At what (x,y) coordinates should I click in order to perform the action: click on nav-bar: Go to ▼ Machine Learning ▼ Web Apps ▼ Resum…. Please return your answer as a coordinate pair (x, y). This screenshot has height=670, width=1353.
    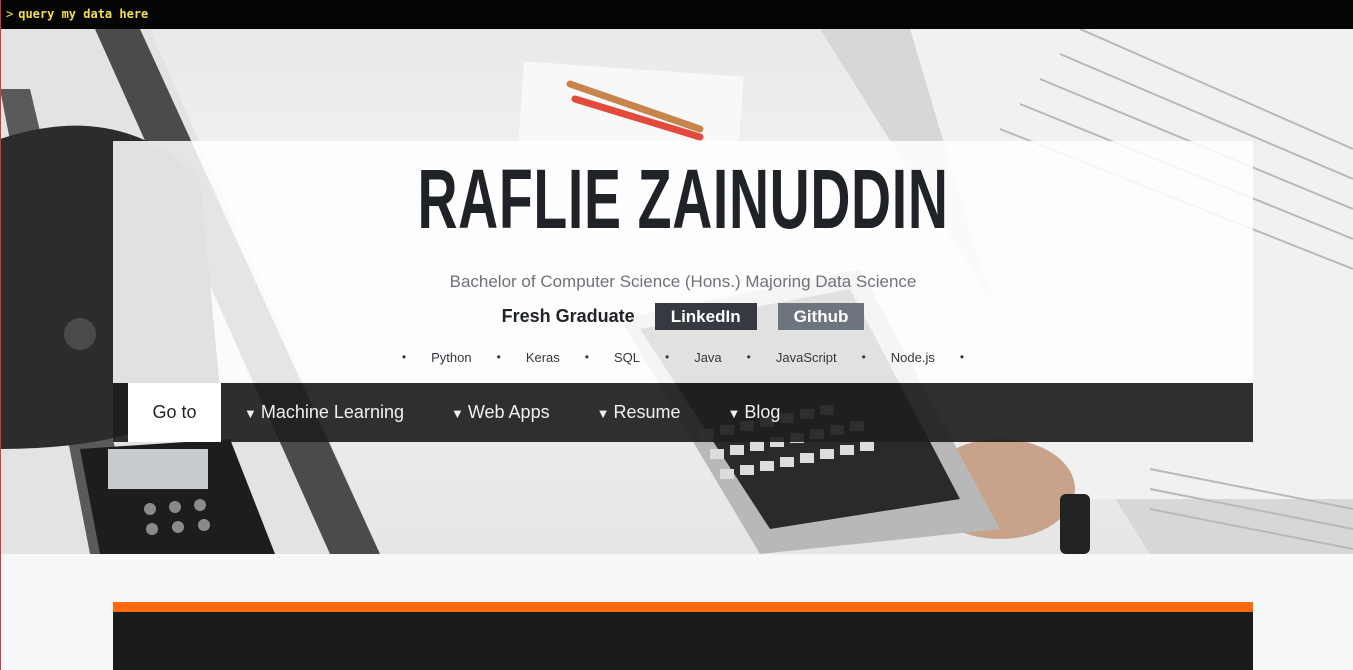
    Looking at the image, I should click on (683, 412).